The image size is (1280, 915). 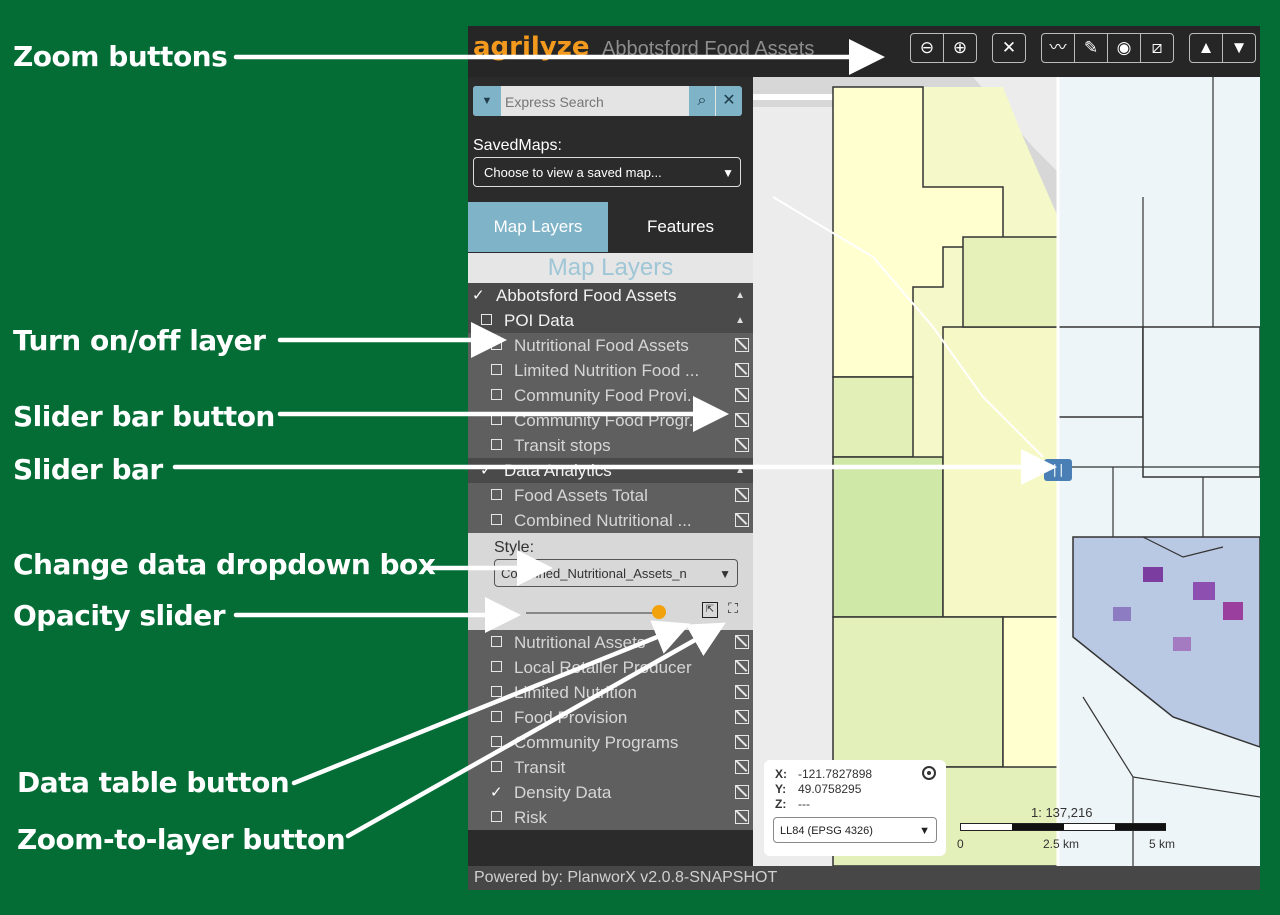 I want to click on arrow-zoom-to-layer, so click(x=535, y=730).